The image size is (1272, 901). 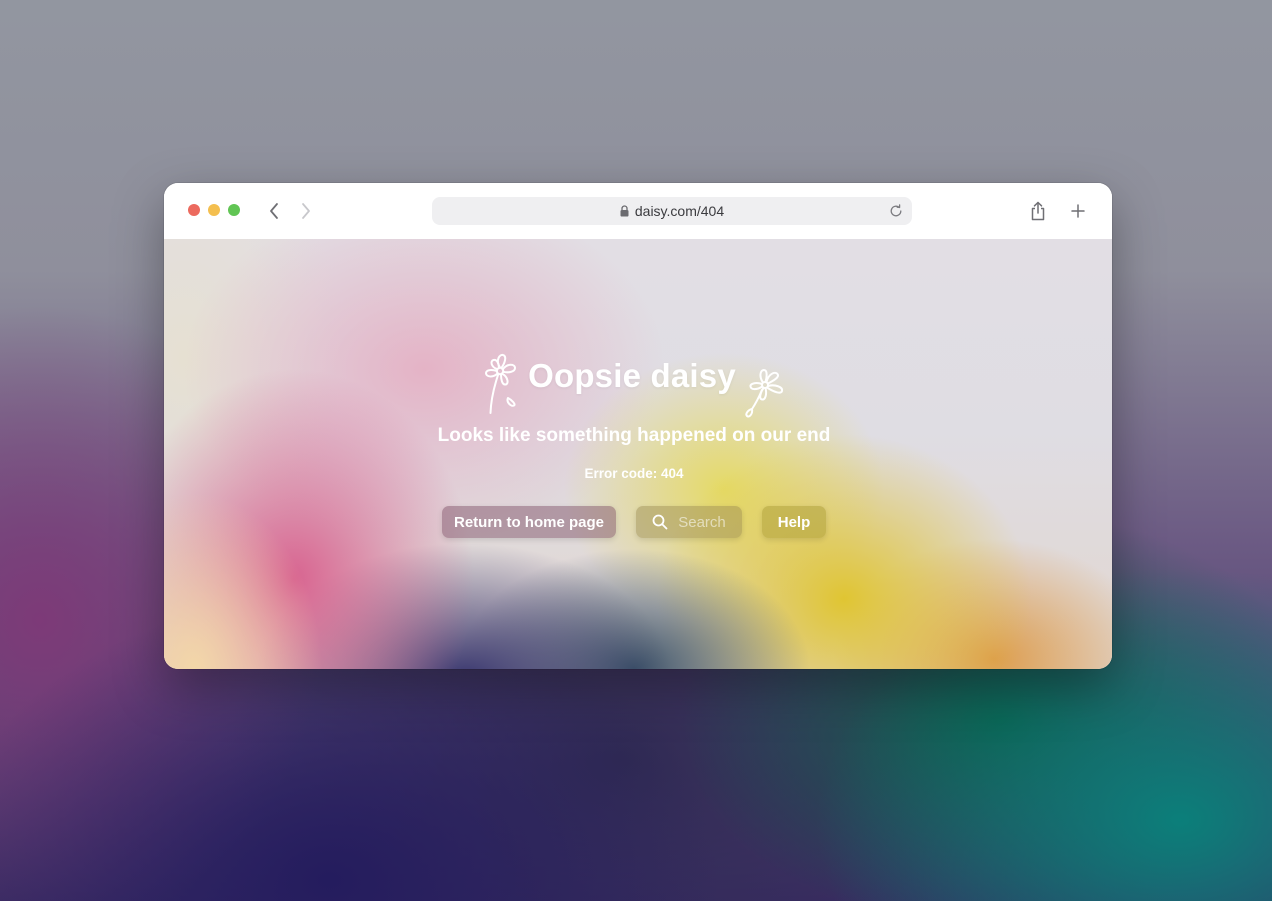 I want to click on search-icon, so click(x=660, y=522).